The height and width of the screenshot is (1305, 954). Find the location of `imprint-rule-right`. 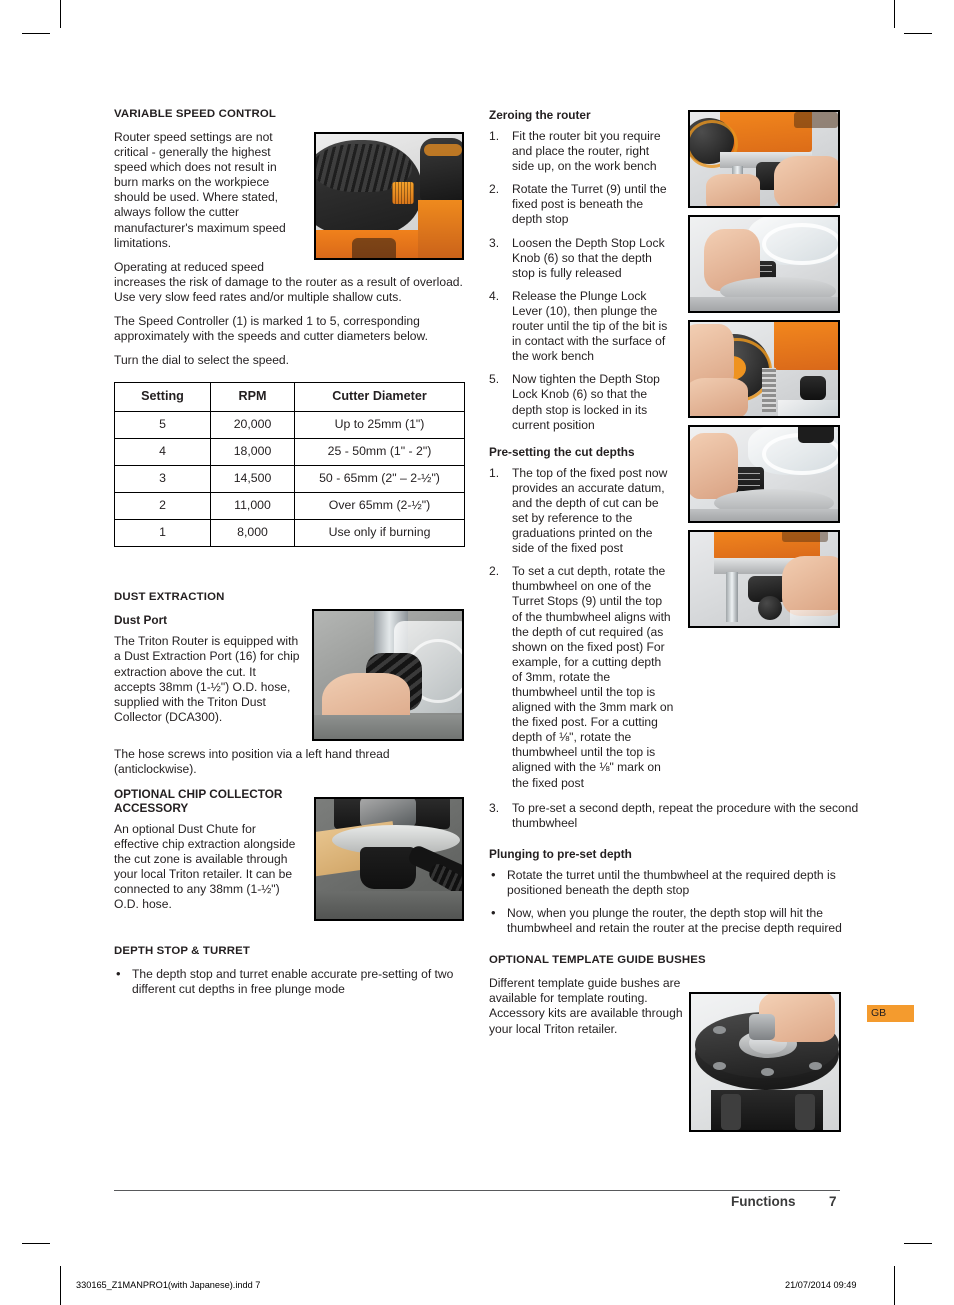

imprint-rule-right is located at coordinates (894, 1283).